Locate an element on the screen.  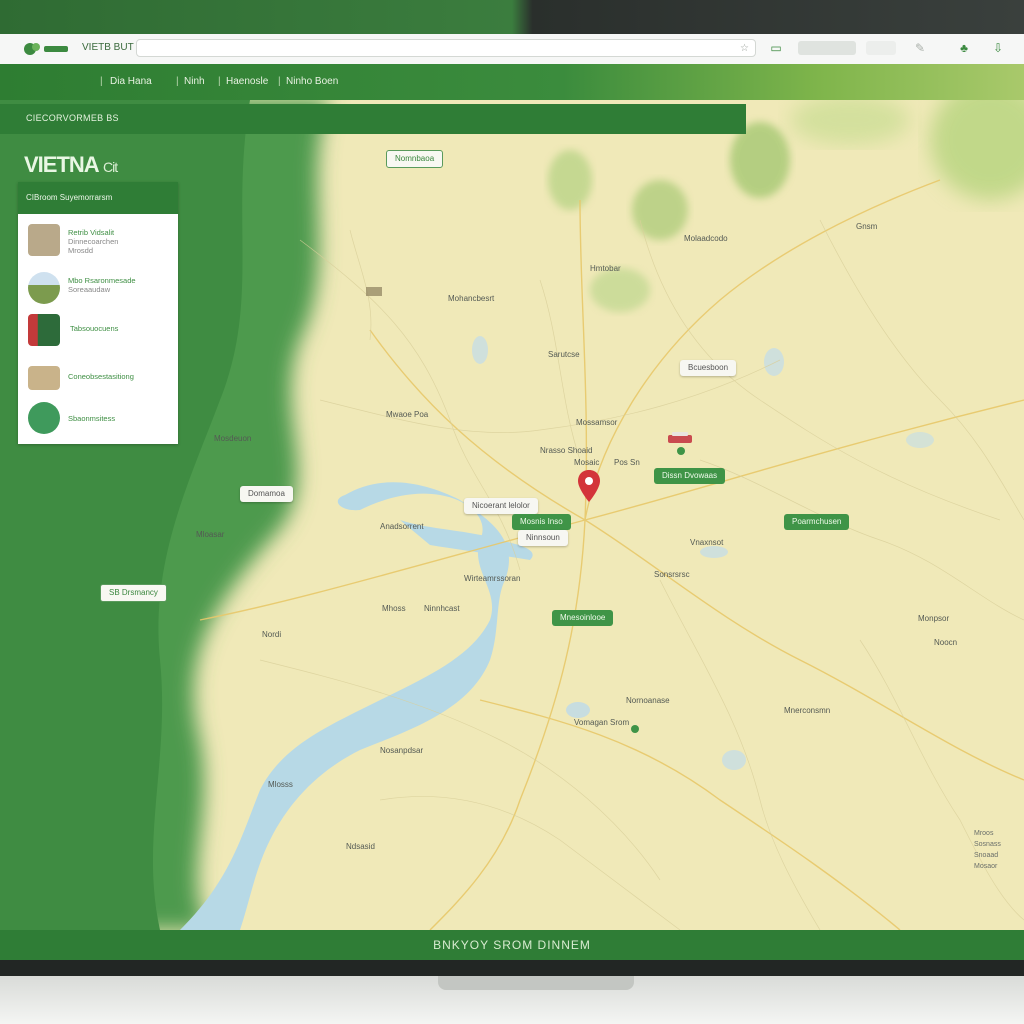
list-item: Retrib Vidsalit Dinnecoarchen Mrosdd is located at coordinates (100, 243).